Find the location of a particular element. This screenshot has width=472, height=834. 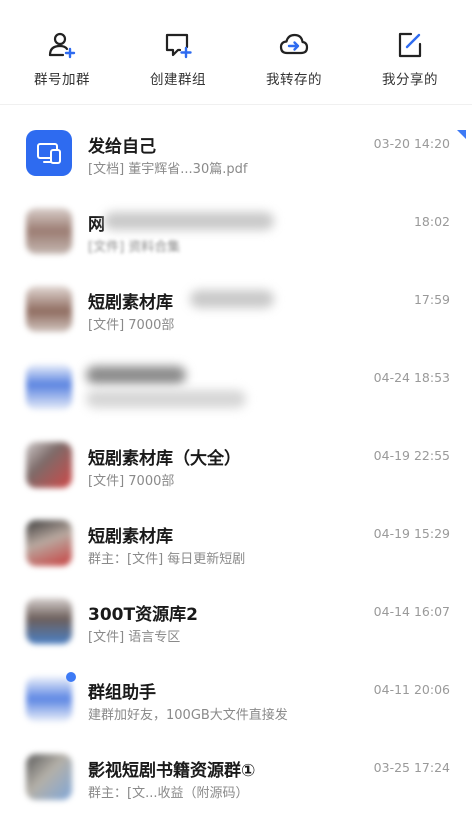

chat-time: 04-19 15:29 is located at coordinates (411, 533).